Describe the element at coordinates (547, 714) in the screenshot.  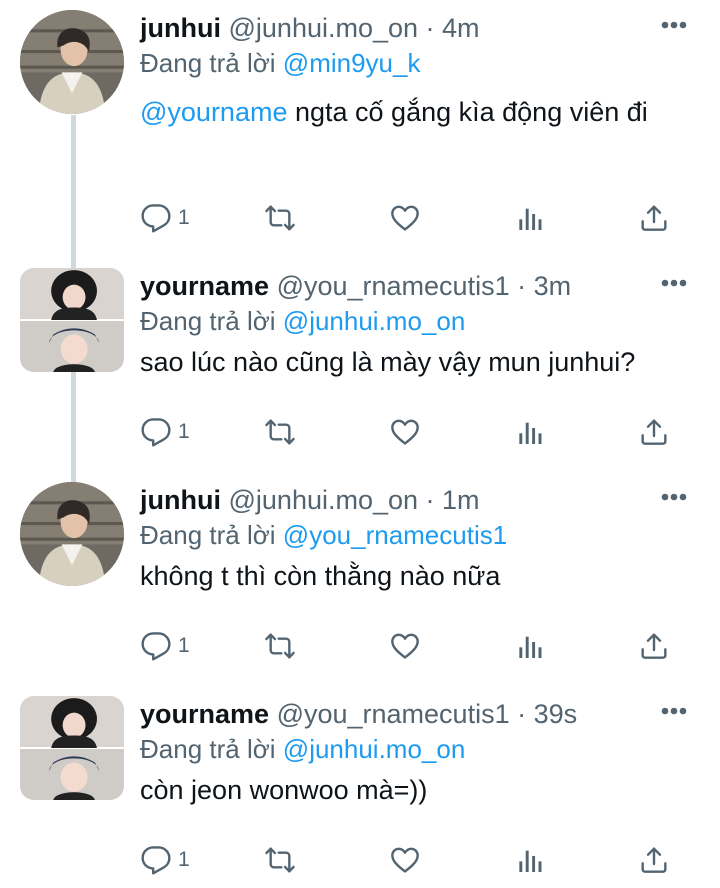
I see `timestamp: · 39s` at that location.